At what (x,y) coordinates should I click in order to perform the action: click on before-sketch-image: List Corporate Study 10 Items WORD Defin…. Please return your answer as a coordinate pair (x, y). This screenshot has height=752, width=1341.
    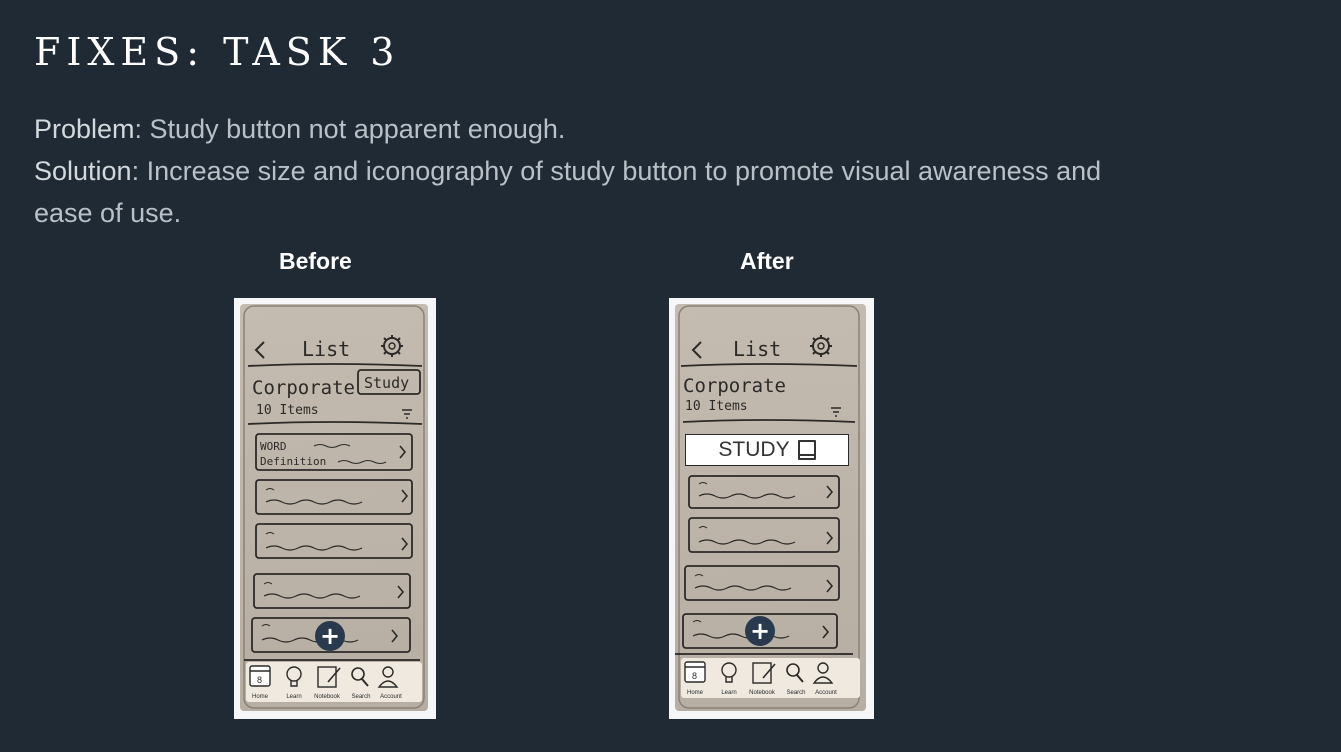
    Looking at the image, I should click on (335, 508).